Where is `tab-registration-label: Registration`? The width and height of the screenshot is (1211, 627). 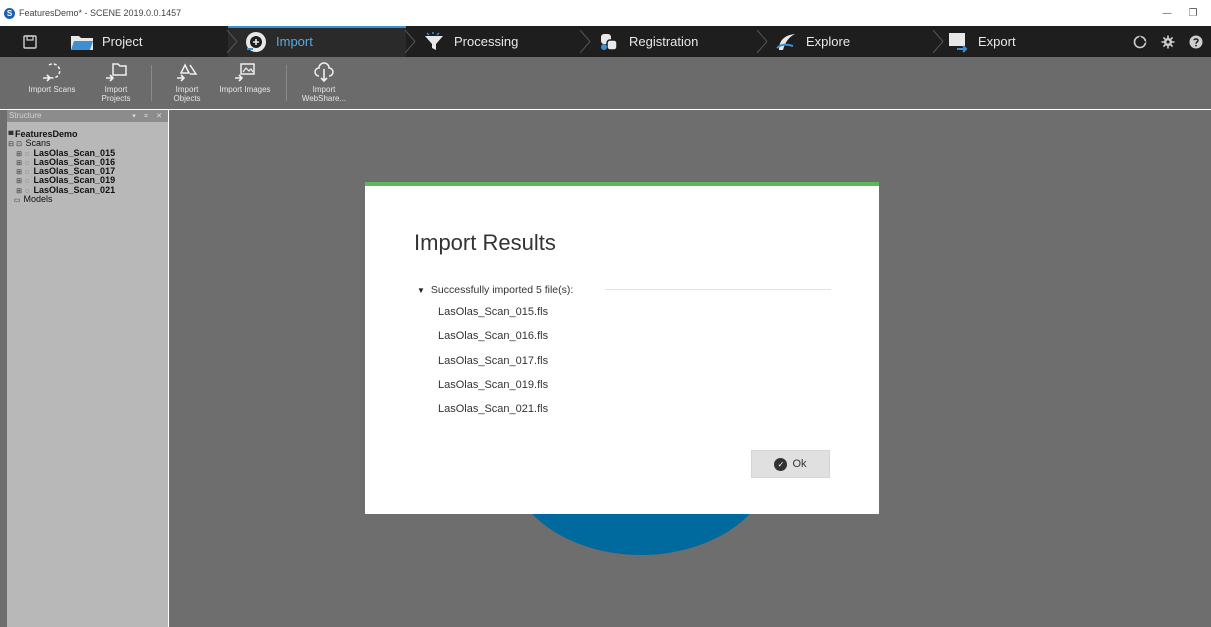 tab-registration-label: Registration is located at coordinates (664, 41).